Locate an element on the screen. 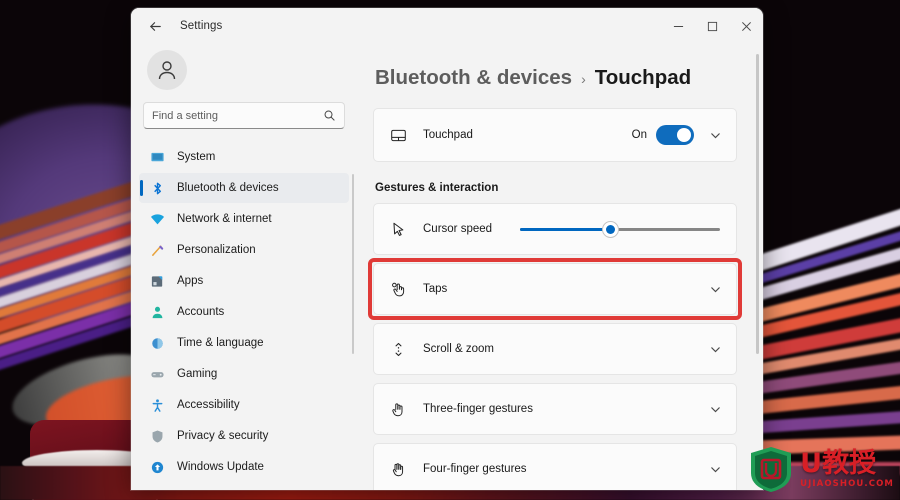  scroll-arrows-icon is located at coordinates (398, 349).